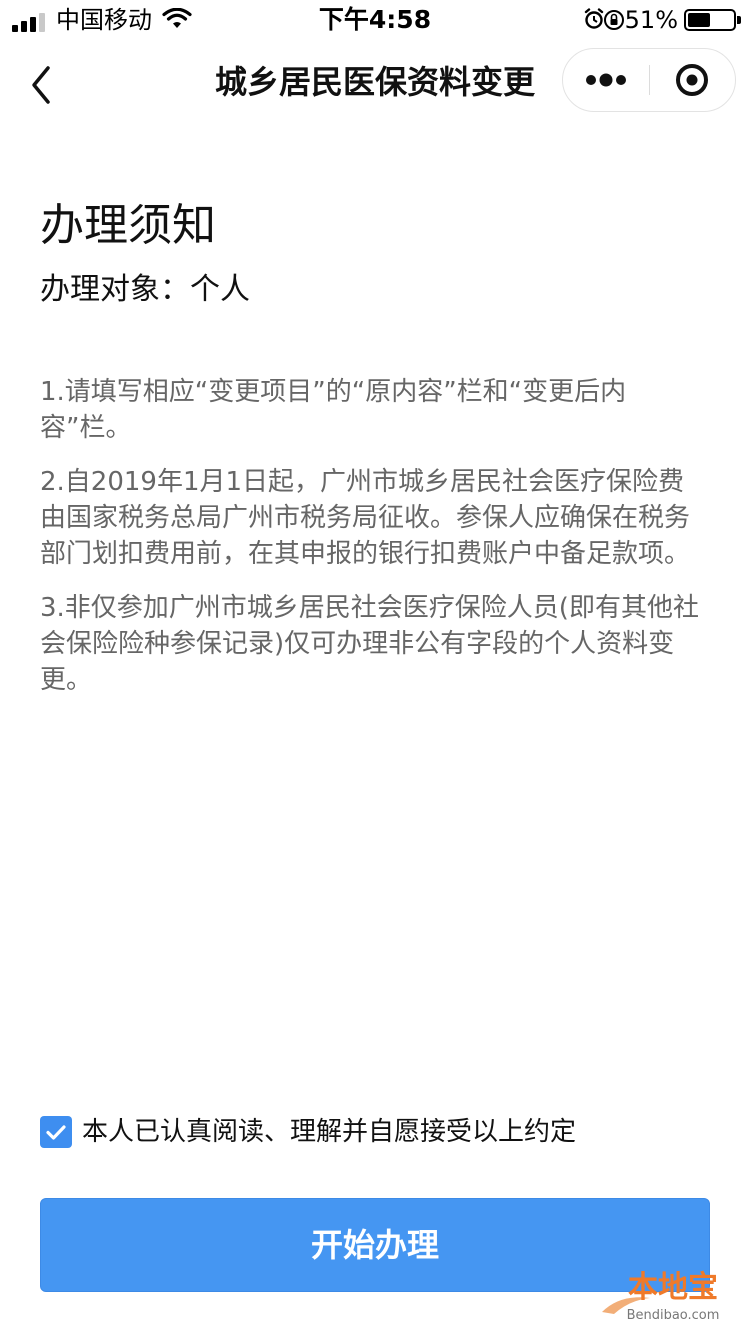 This screenshot has width=750, height=1334. I want to click on agreement-checkbox, so click(56, 1132).